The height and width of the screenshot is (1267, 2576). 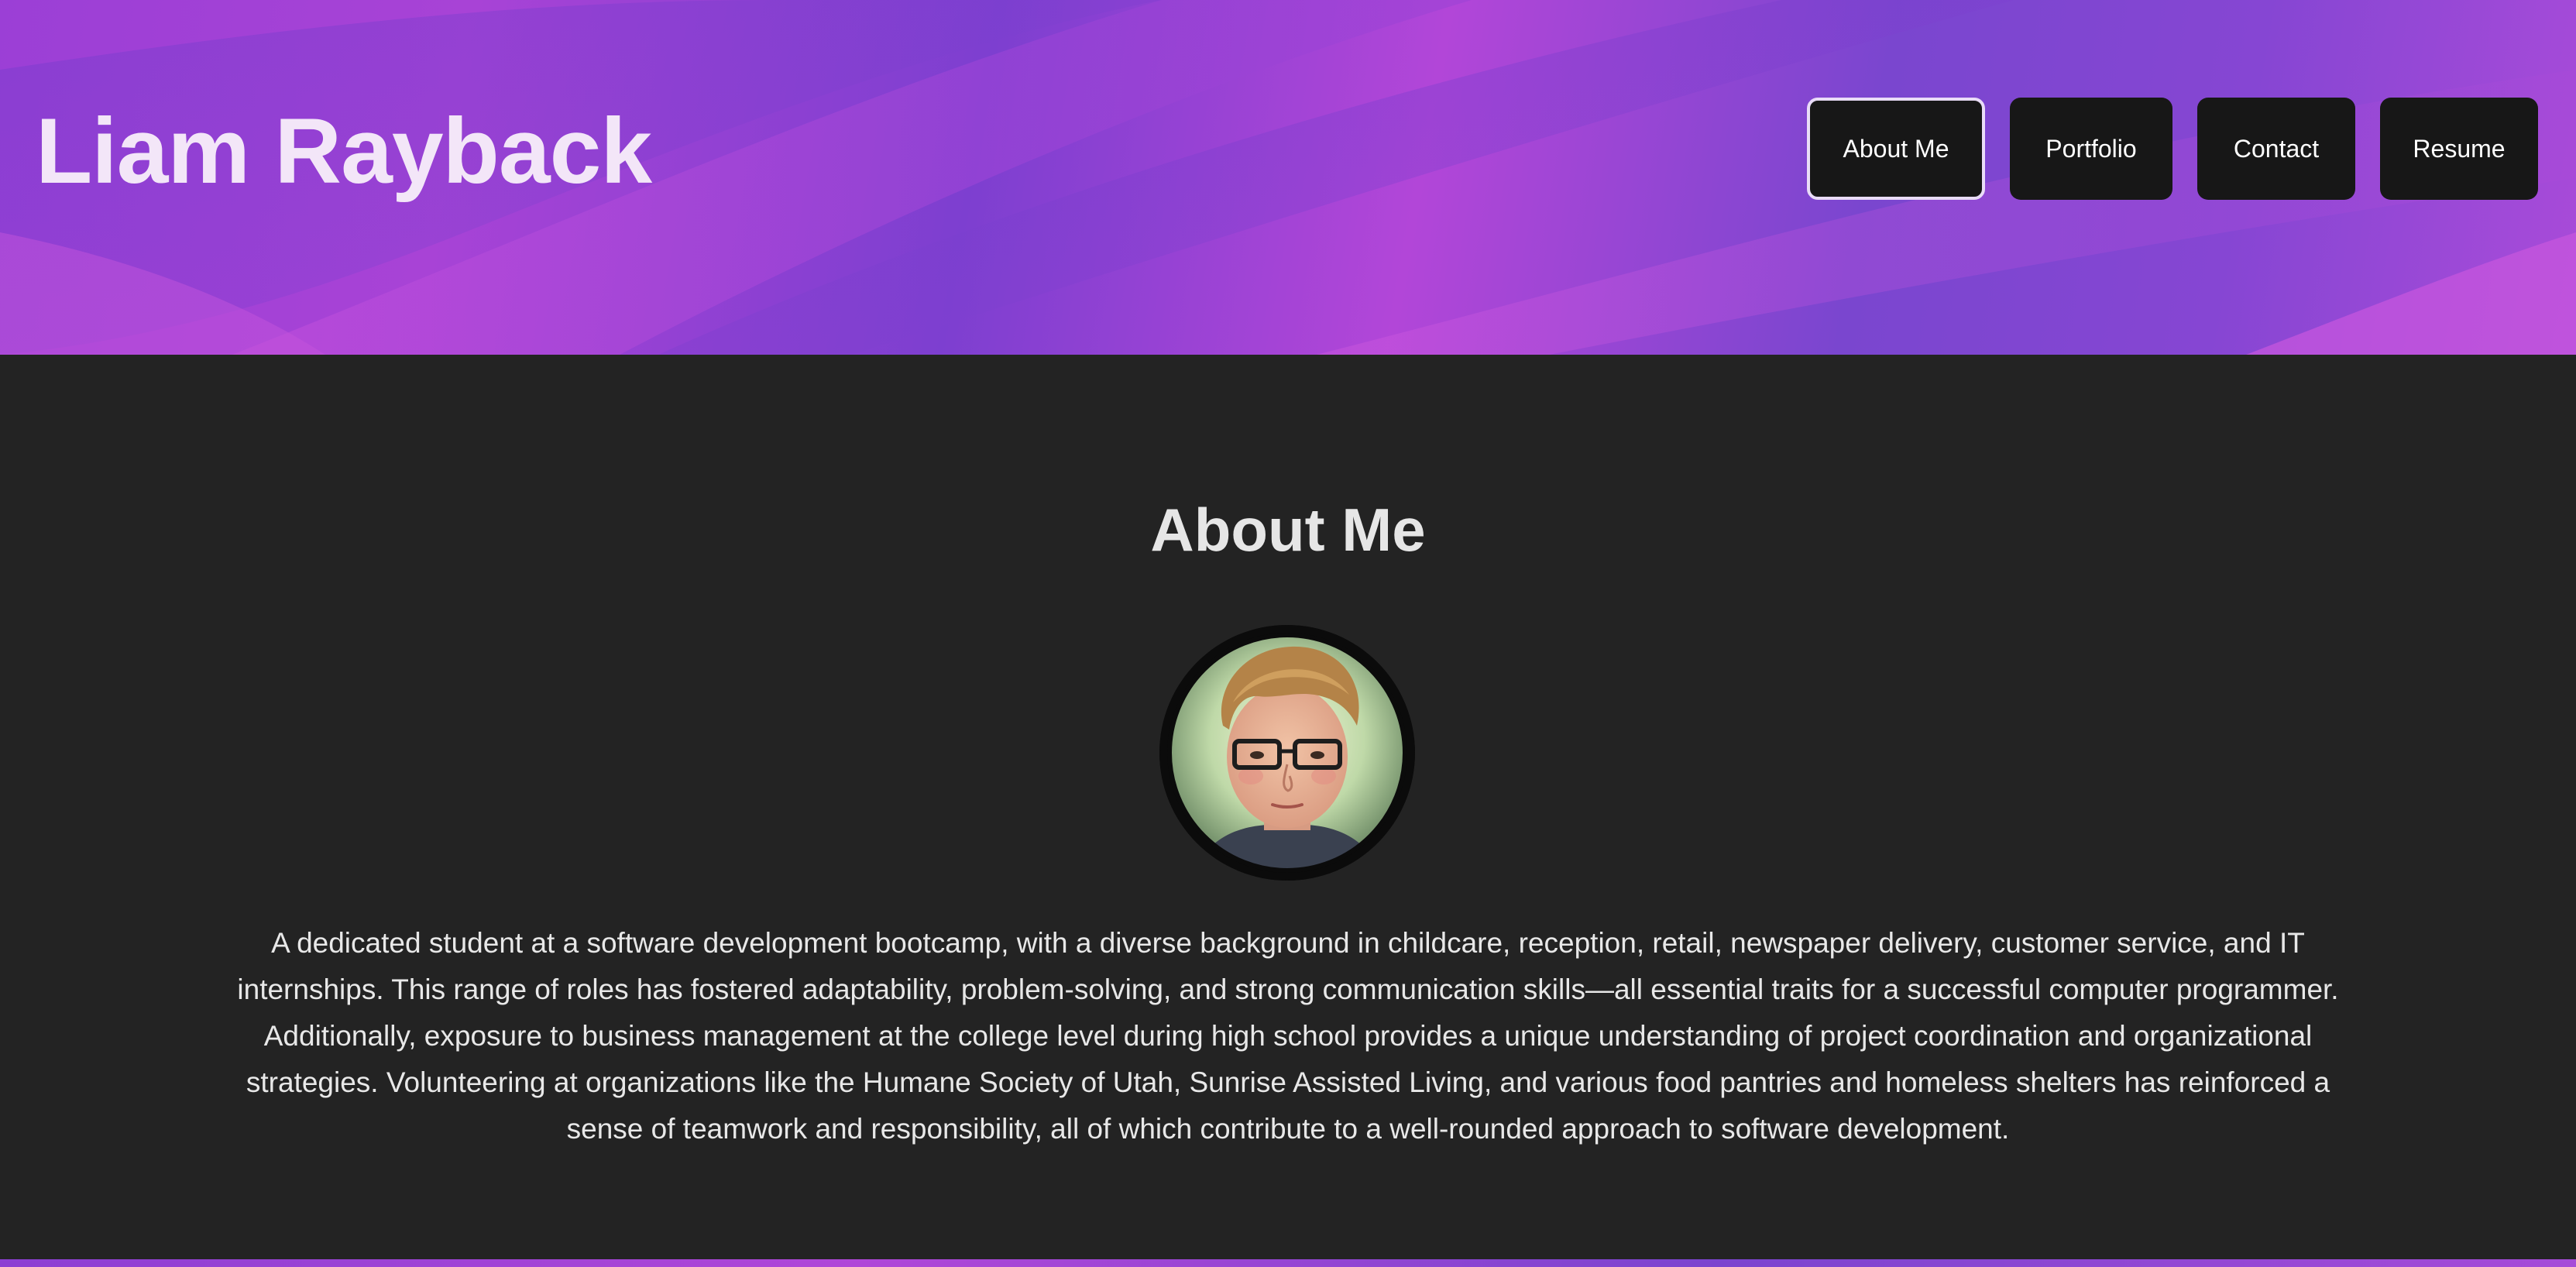 What do you see at coordinates (1288, 1263) in the screenshot?
I see `bottom-accent-stripe` at bounding box center [1288, 1263].